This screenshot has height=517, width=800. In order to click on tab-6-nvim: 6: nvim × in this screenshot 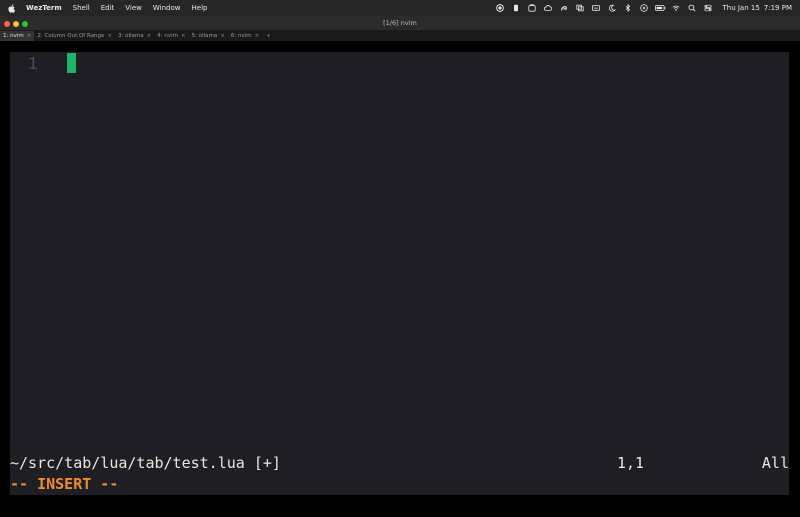, I will do `click(245, 36)`.